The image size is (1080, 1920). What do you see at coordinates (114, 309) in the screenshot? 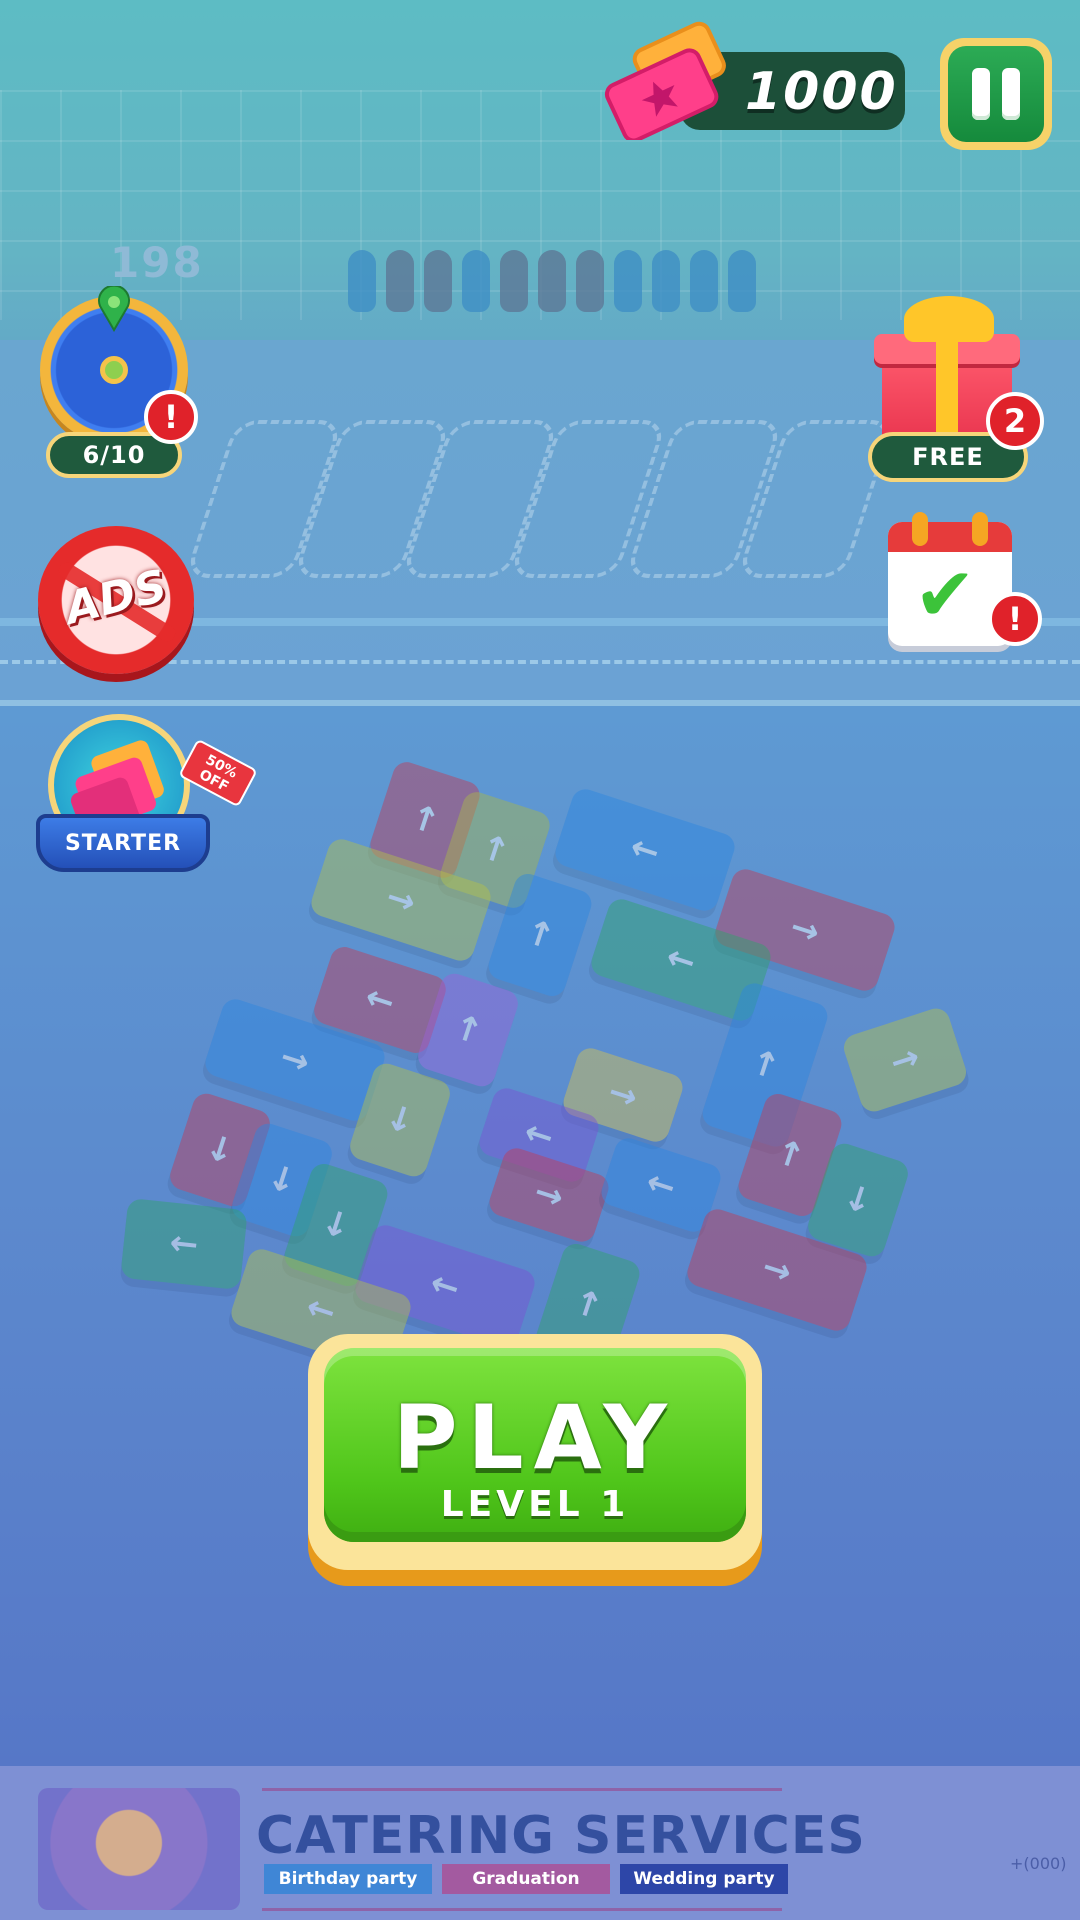
I see `location-pin-icon` at bounding box center [114, 309].